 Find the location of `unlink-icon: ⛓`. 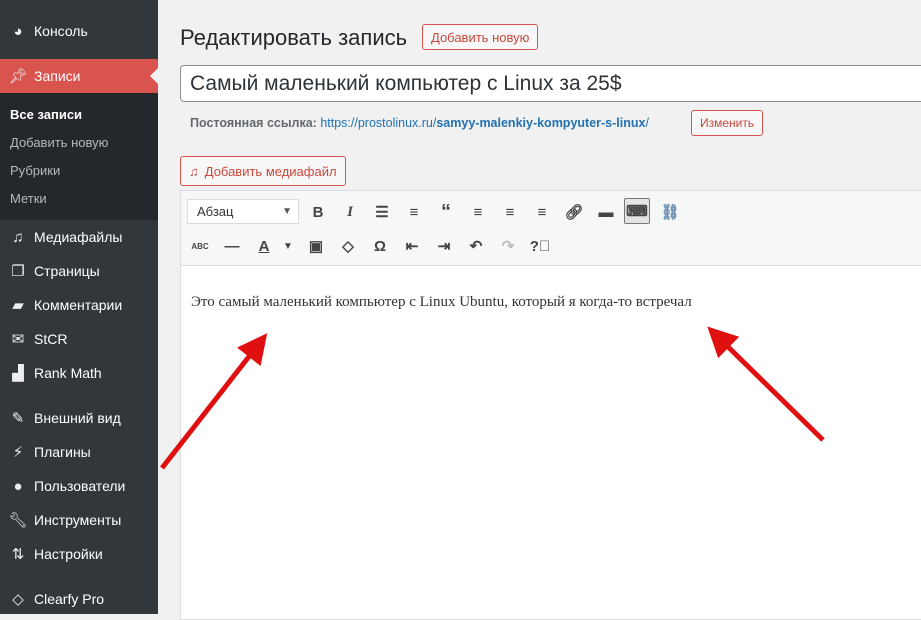

unlink-icon: ⛓ is located at coordinates (670, 212).